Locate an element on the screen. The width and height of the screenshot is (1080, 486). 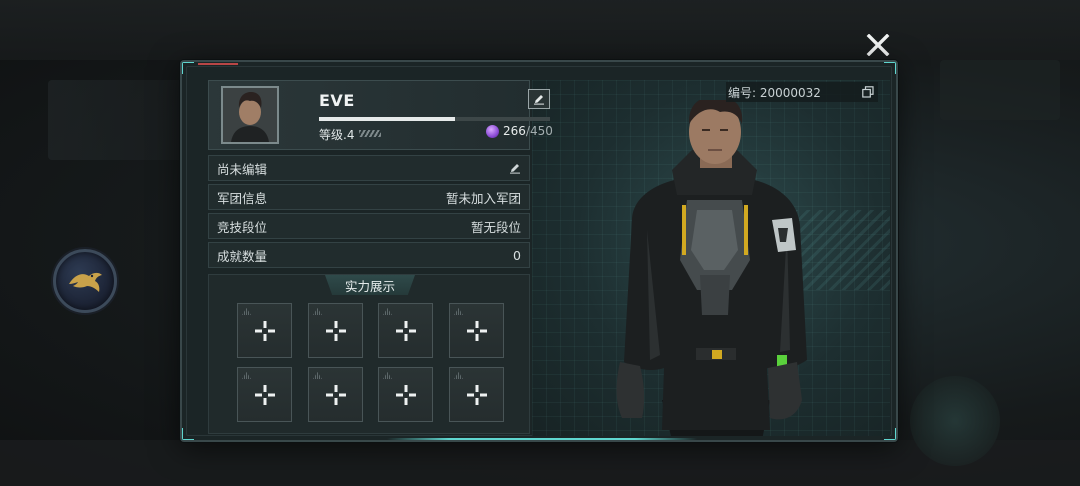
background-right-panel is located at coordinates (1000, 90).